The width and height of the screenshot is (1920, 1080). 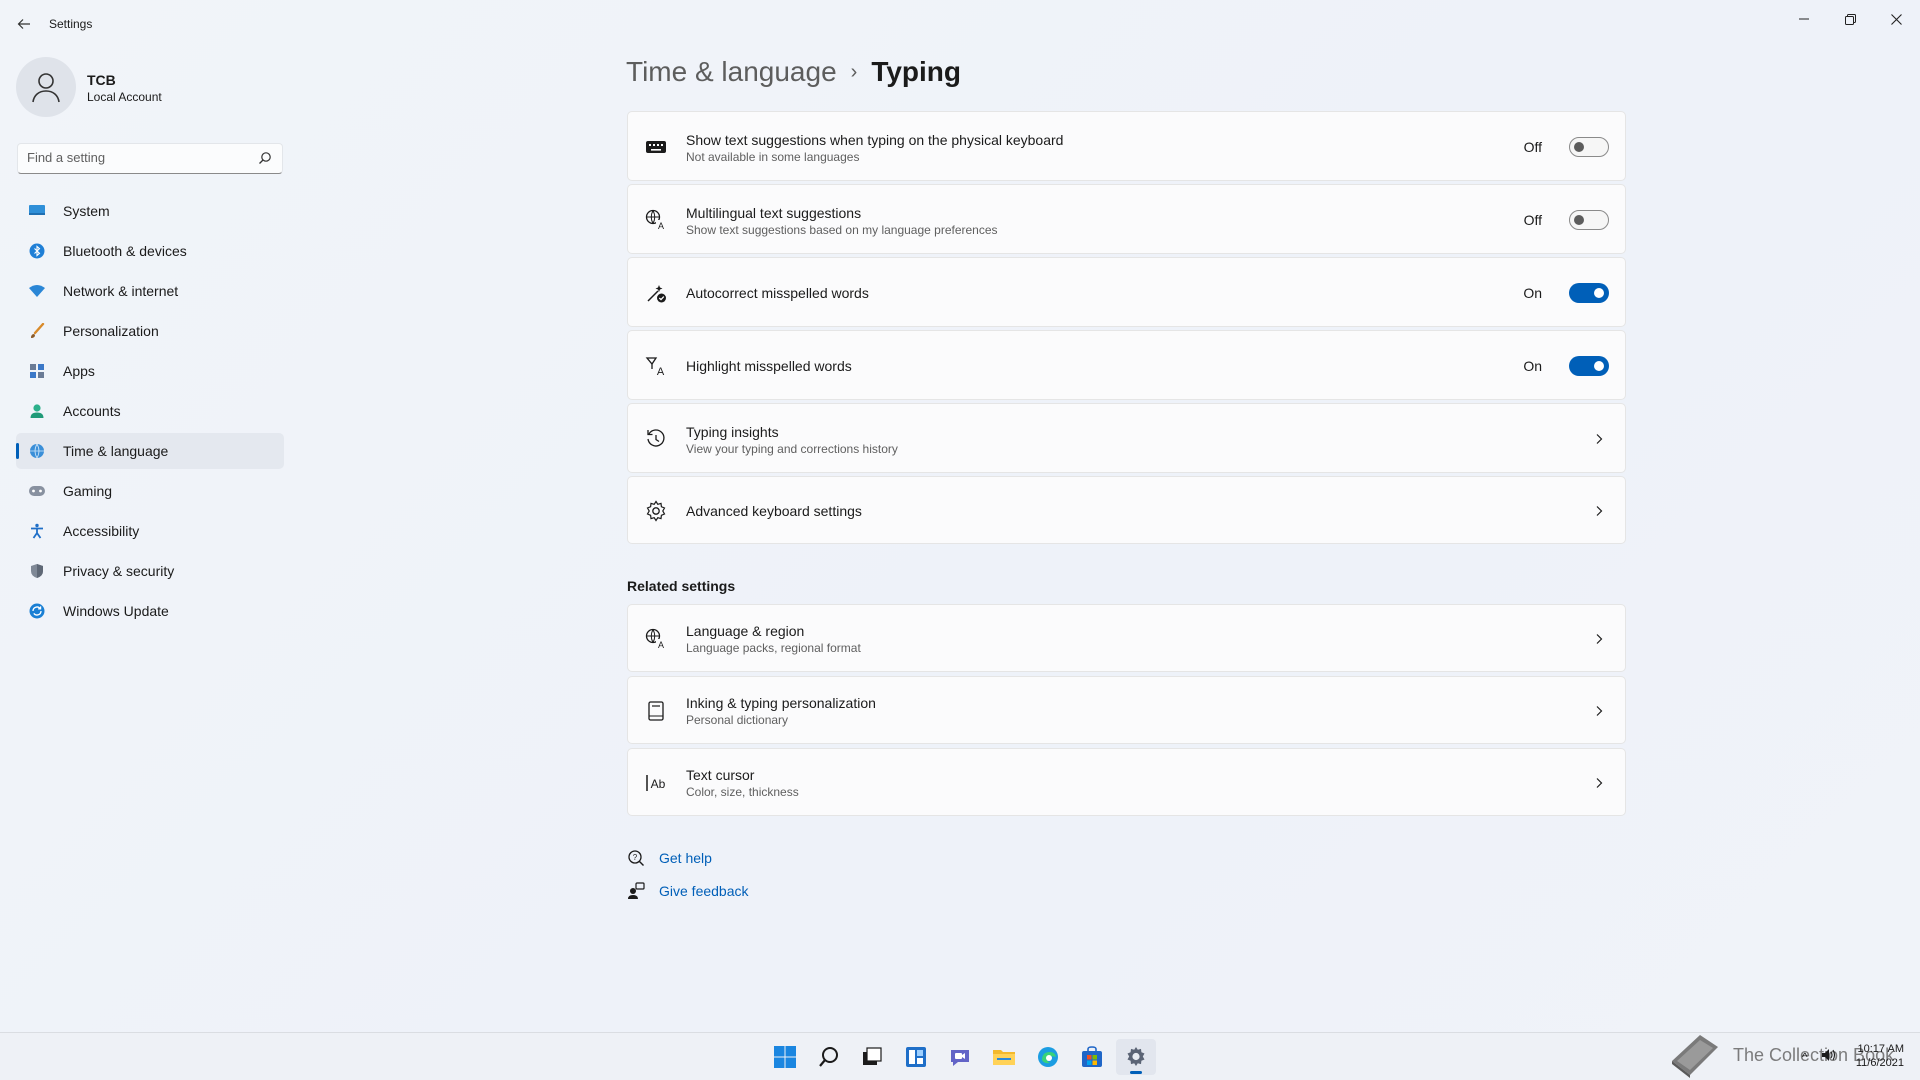 What do you see at coordinates (773, 157) in the screenshot?
I see `setting-subtitle: Not available in some languages` at bounding box center [773, 157].